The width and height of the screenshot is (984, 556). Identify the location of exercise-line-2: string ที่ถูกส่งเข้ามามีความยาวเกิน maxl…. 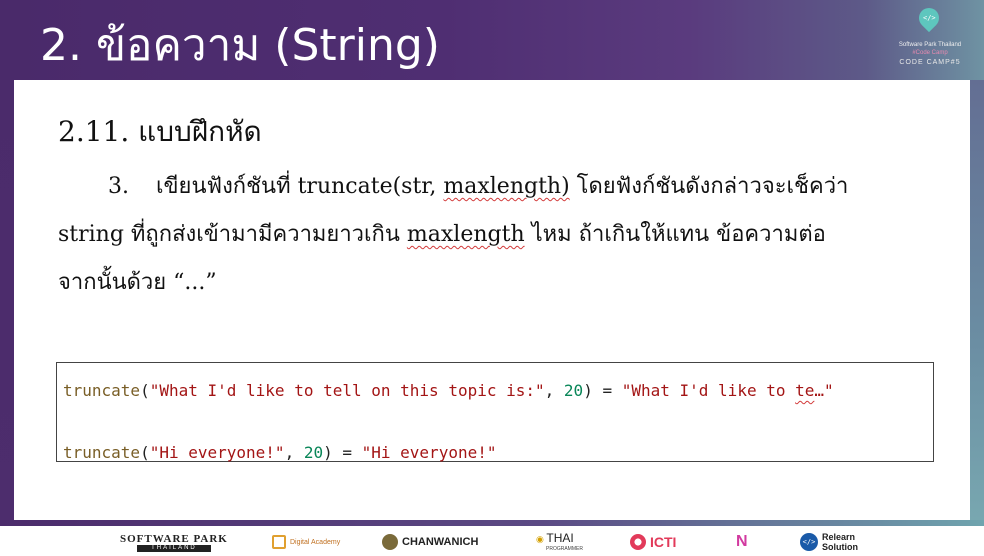
(442, 233).